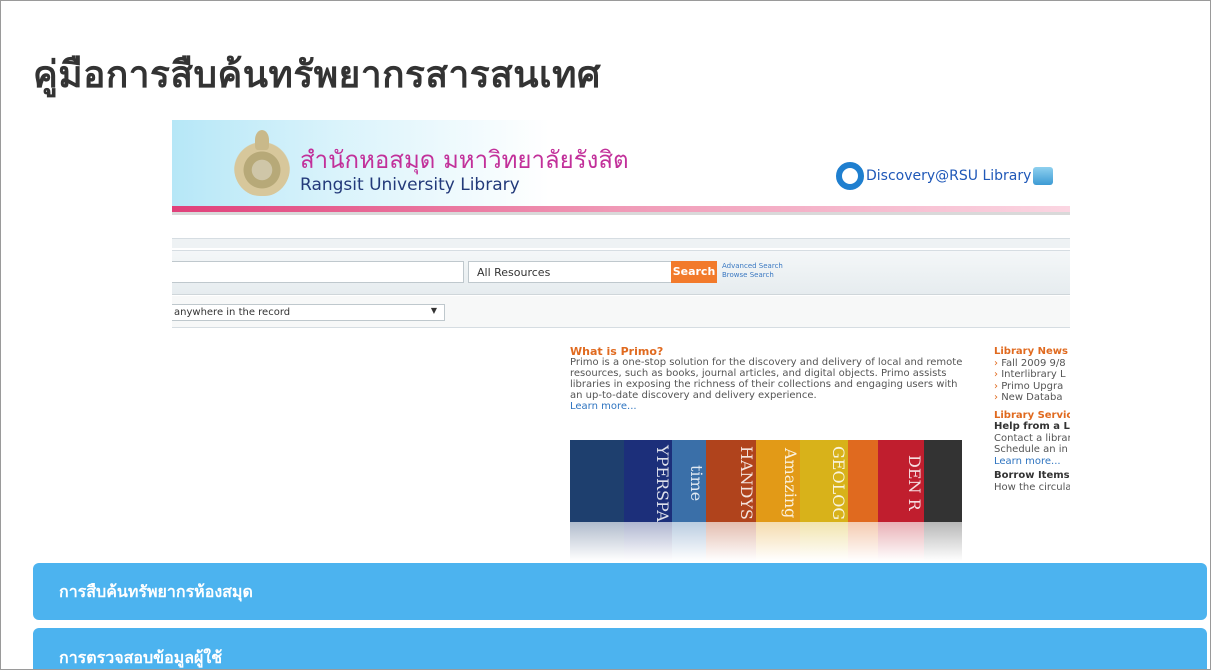  Describe the element at coordinates (824, 481) in the screenshot. I see `book-spine: GEOLOG` at that location.